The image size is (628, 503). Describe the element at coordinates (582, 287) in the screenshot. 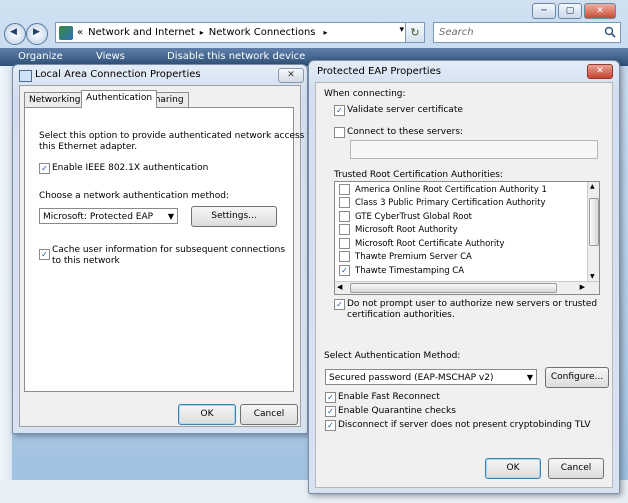

I see `scroll-right-icon: ▶` at that location.